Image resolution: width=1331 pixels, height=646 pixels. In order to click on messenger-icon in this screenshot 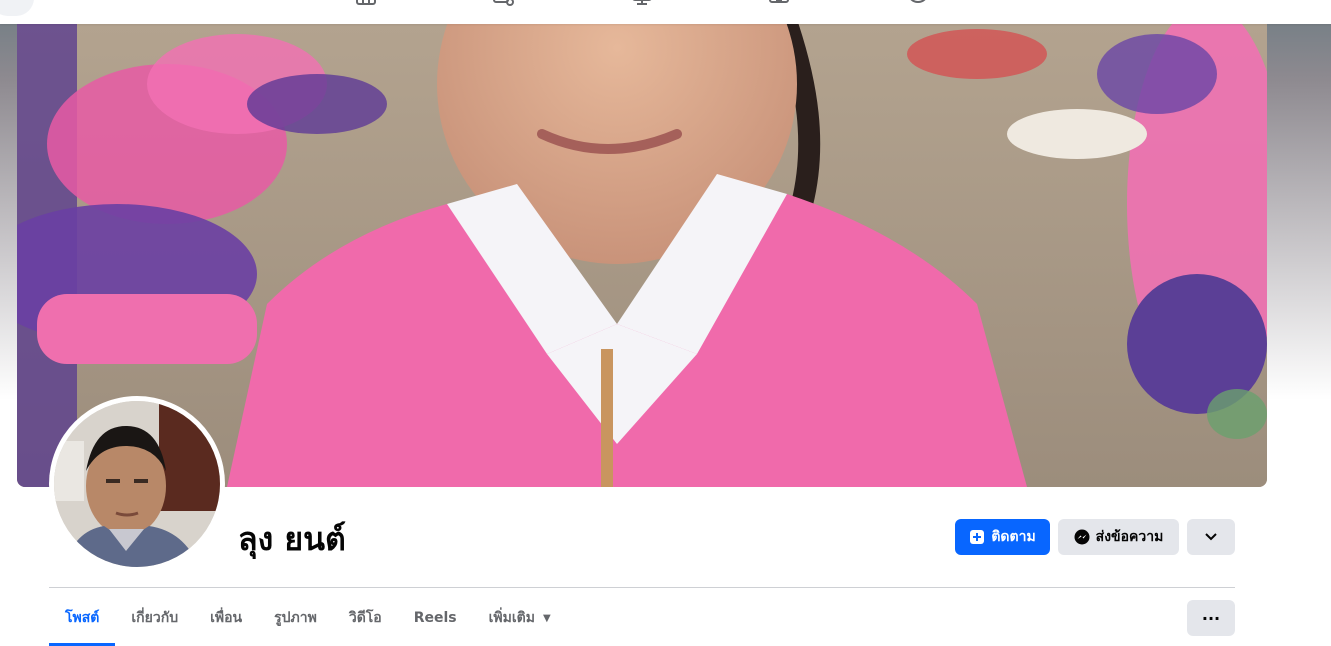, I will do `click(1082, 537)`.